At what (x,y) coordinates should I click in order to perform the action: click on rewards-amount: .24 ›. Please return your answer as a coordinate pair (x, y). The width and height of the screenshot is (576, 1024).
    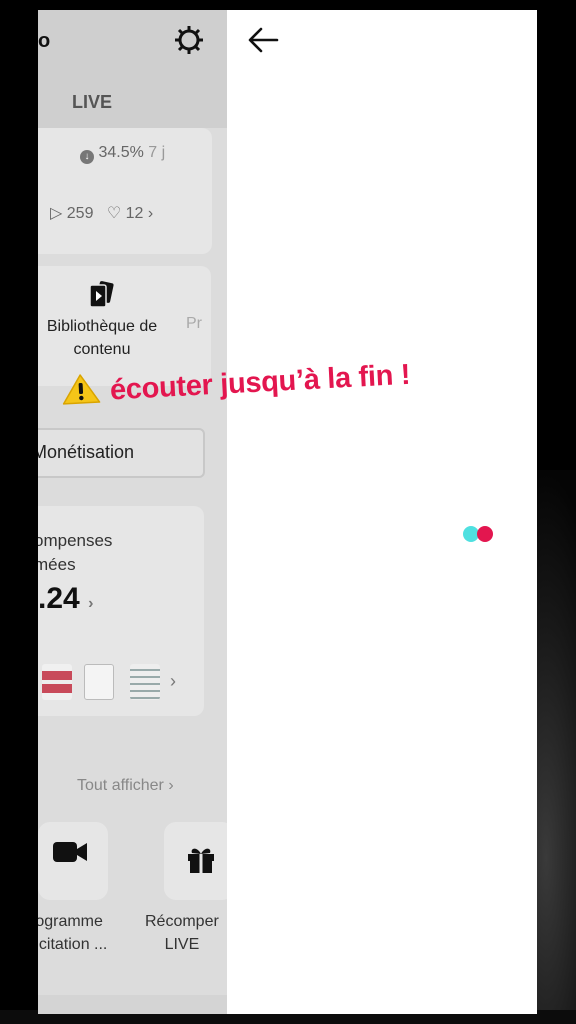
    Looking at the image, I should click on (65, 599).